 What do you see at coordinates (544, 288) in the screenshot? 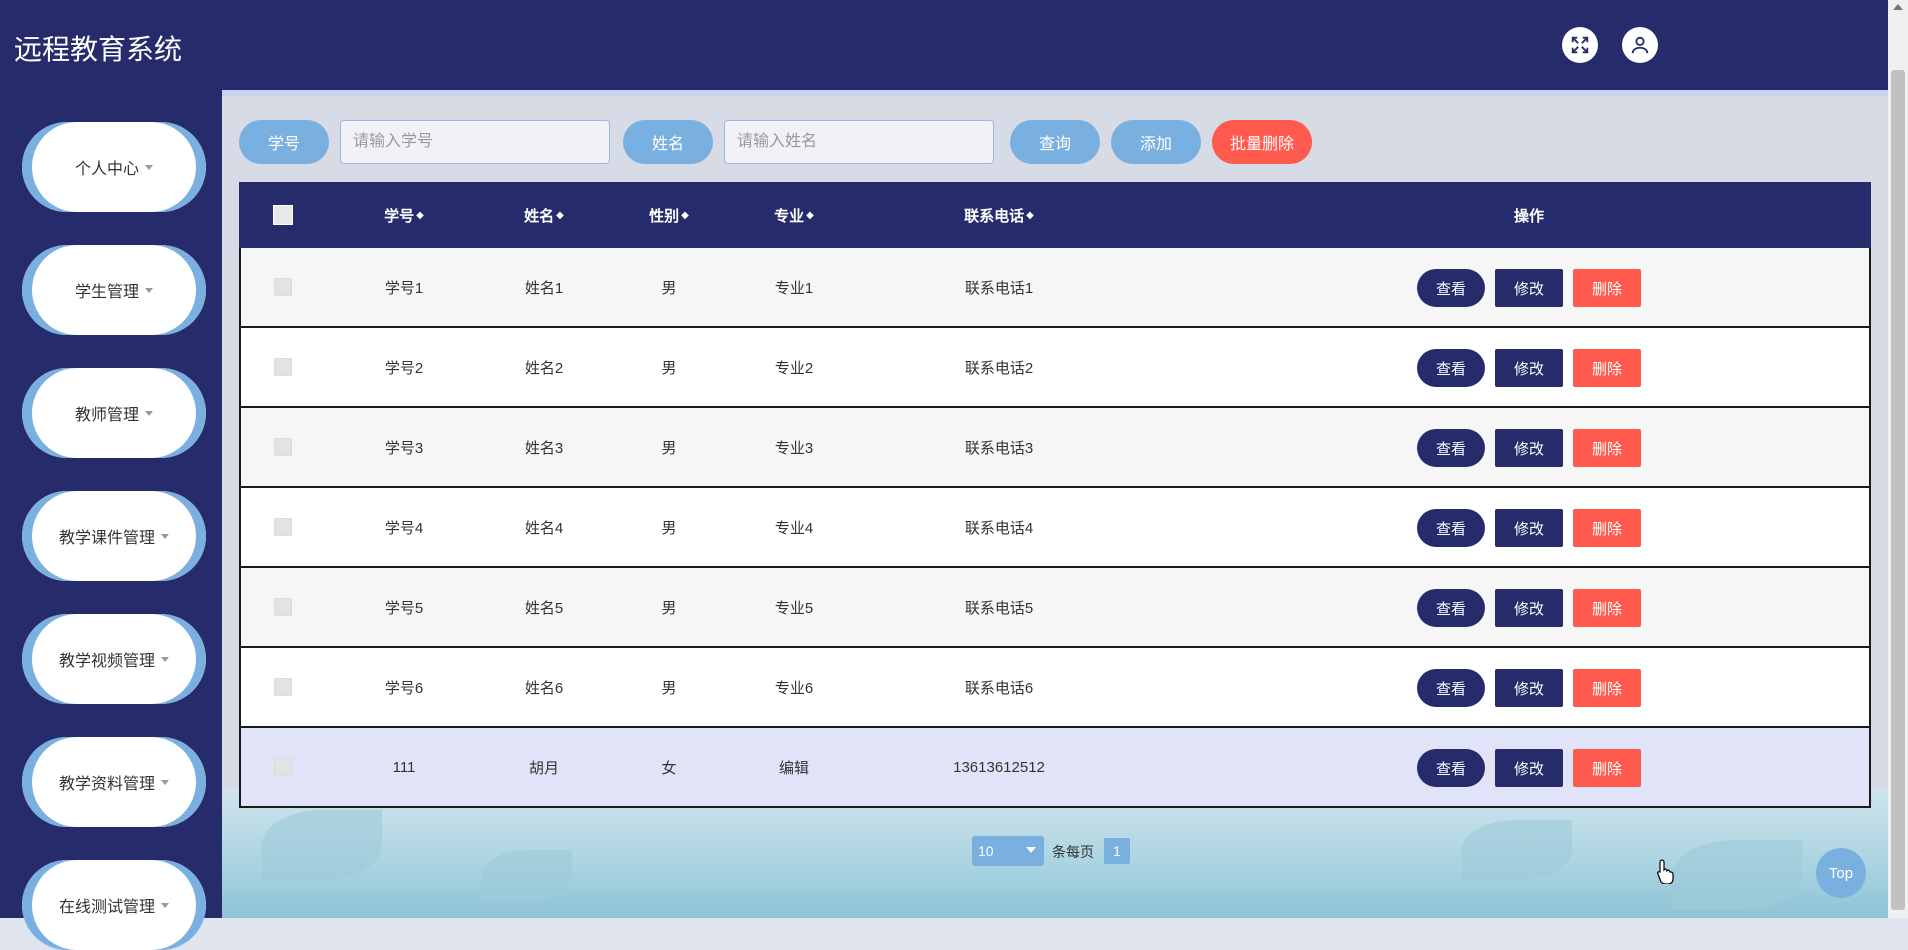
I see `cell-name: 姓名1` at bounding box center [544, 288].